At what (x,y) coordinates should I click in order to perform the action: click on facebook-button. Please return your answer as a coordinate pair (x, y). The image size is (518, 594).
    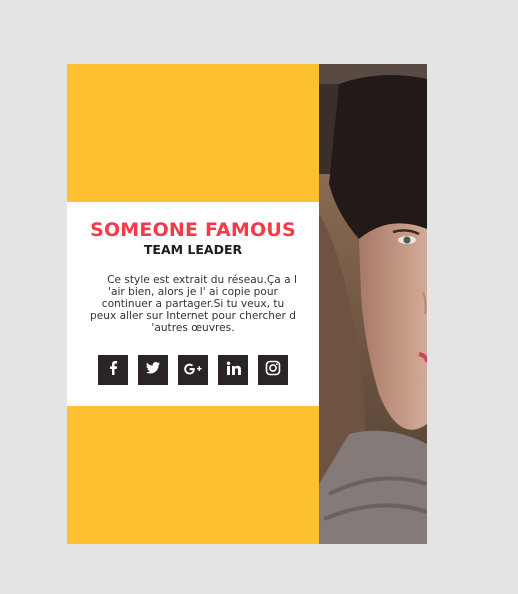
    Looking at the image, I should click on (113, 370).